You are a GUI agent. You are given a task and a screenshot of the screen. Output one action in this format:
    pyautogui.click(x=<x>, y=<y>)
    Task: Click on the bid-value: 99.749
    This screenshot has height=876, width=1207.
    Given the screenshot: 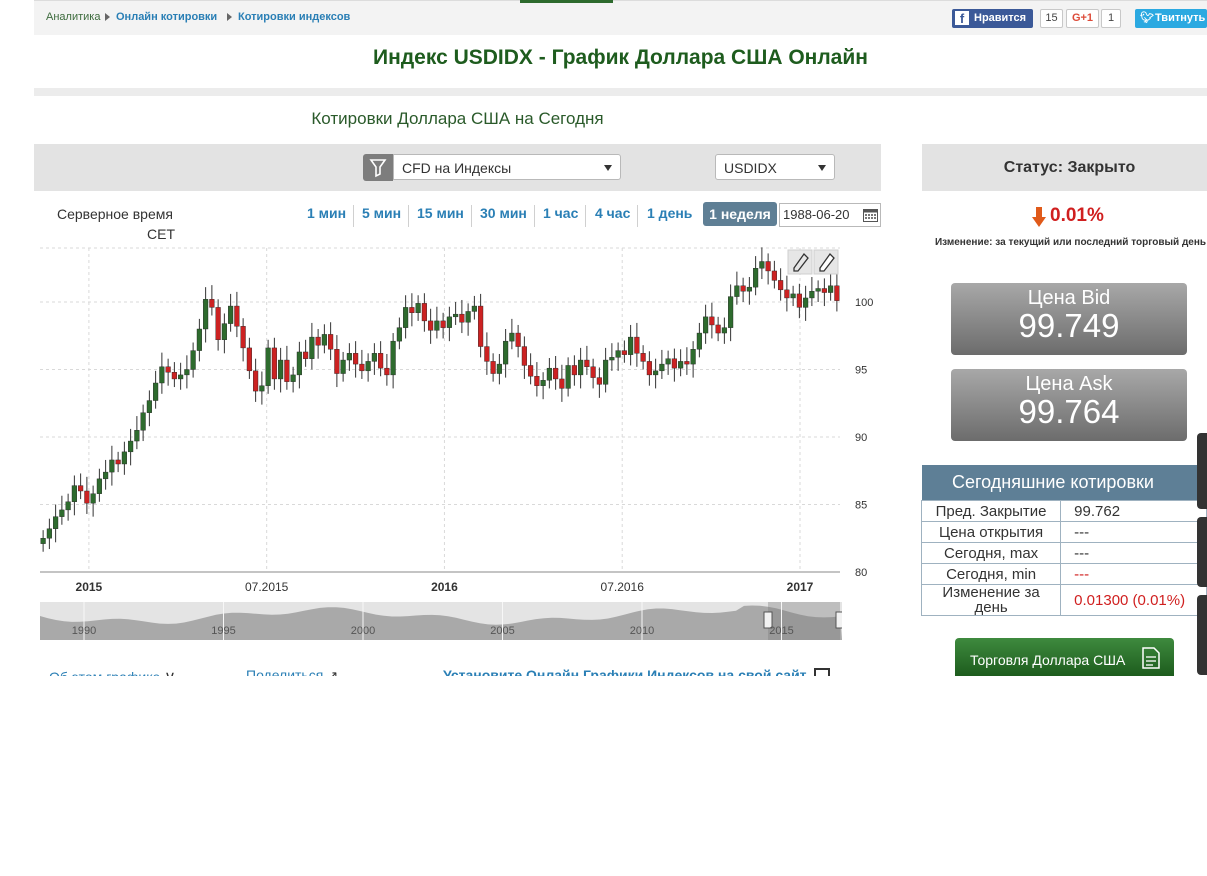 What is the action you would take?
    pyautogui.click(x=1069, y=325)
    